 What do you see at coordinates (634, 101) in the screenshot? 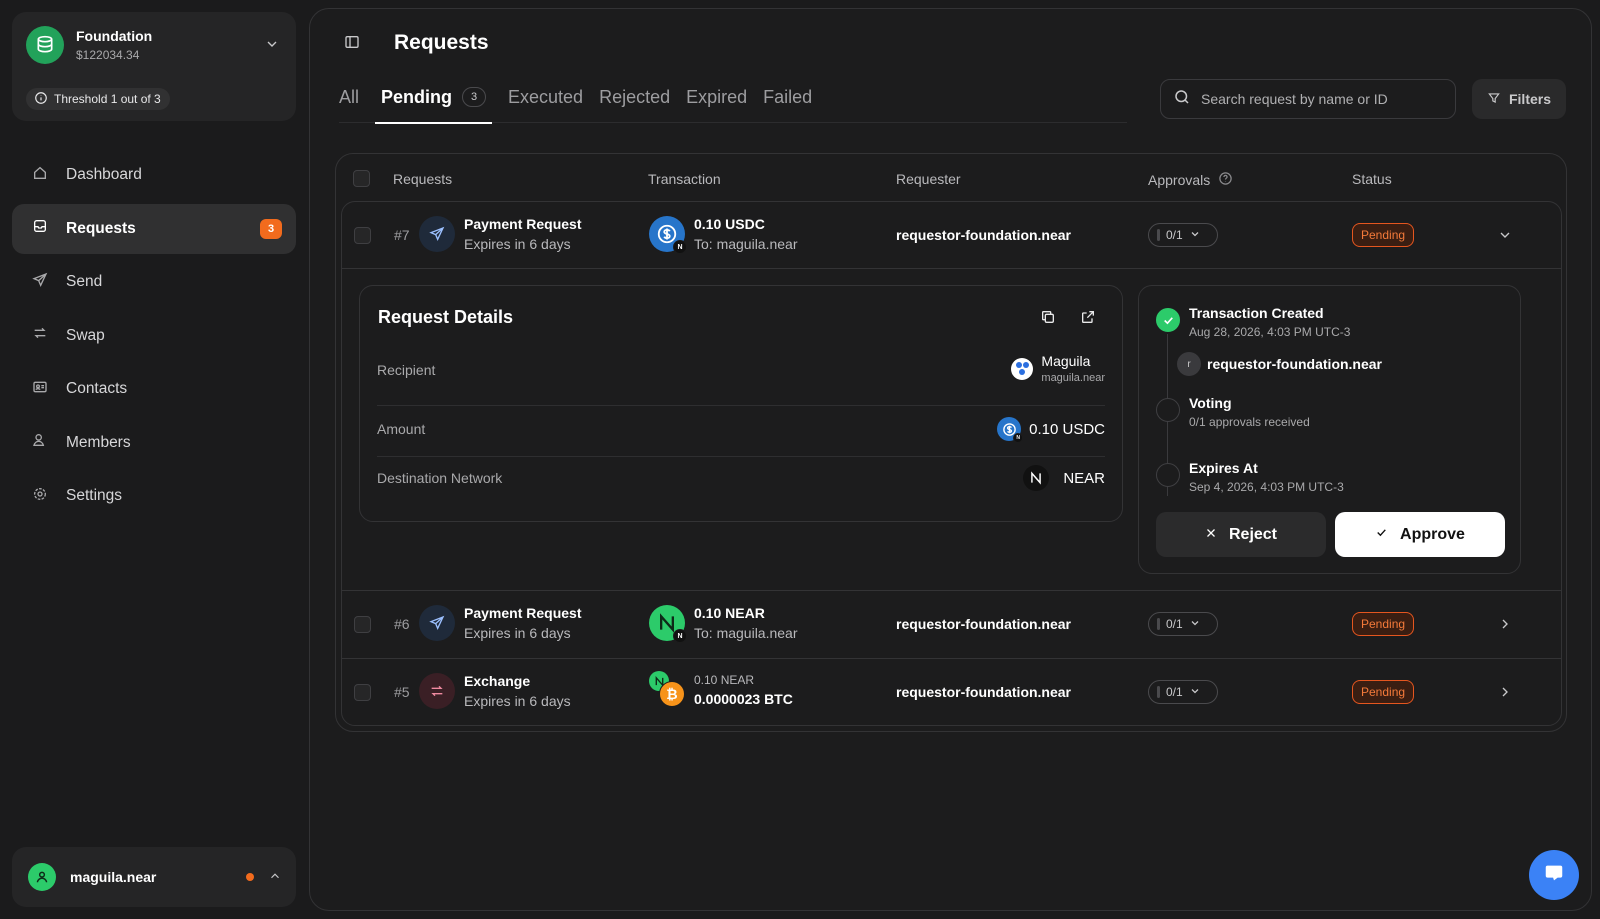
I see `tab-rejected: Rejected` at bounding box center [634, 101].